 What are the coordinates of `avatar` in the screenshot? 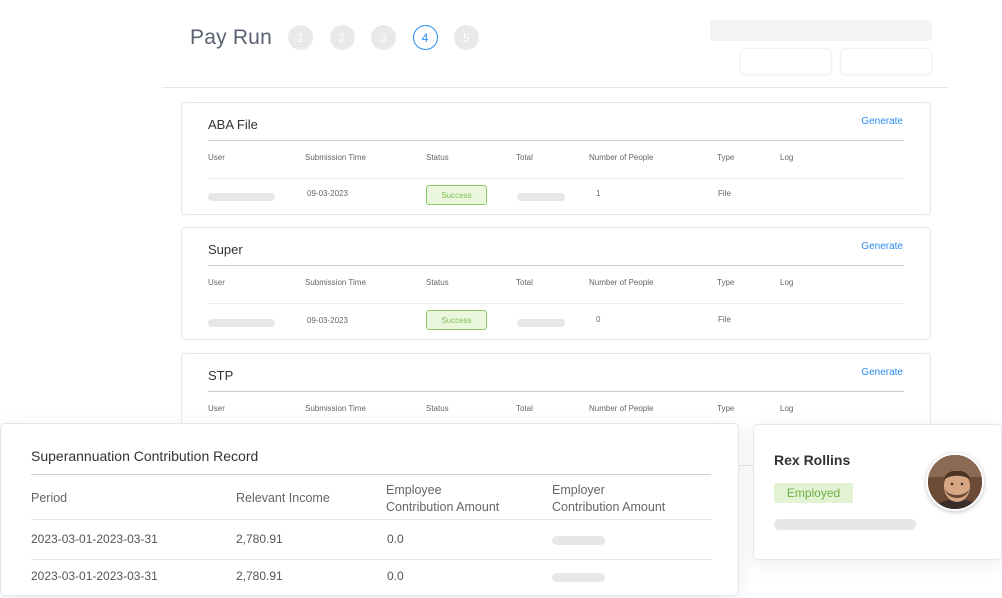 It's located at (955, 482).